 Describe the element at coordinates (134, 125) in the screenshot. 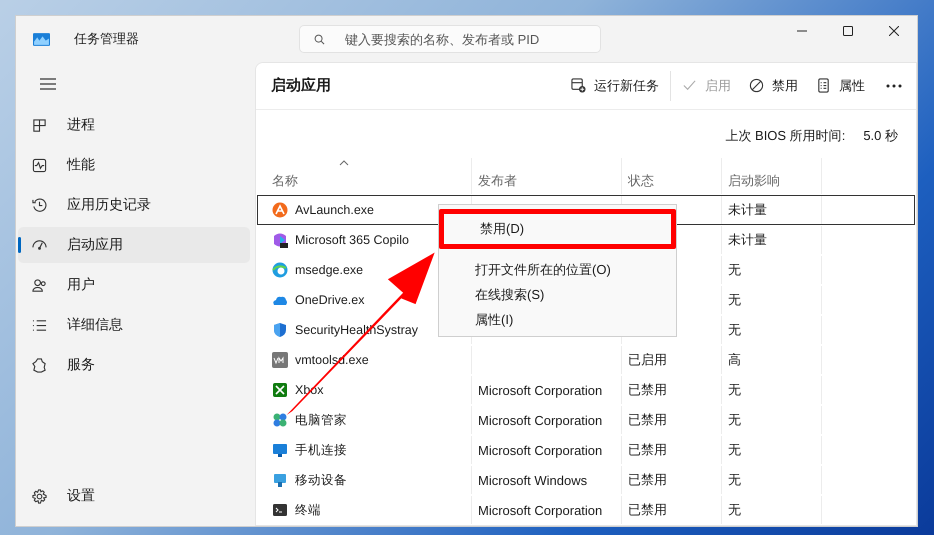

I see `nav-item: 进程` at that location.